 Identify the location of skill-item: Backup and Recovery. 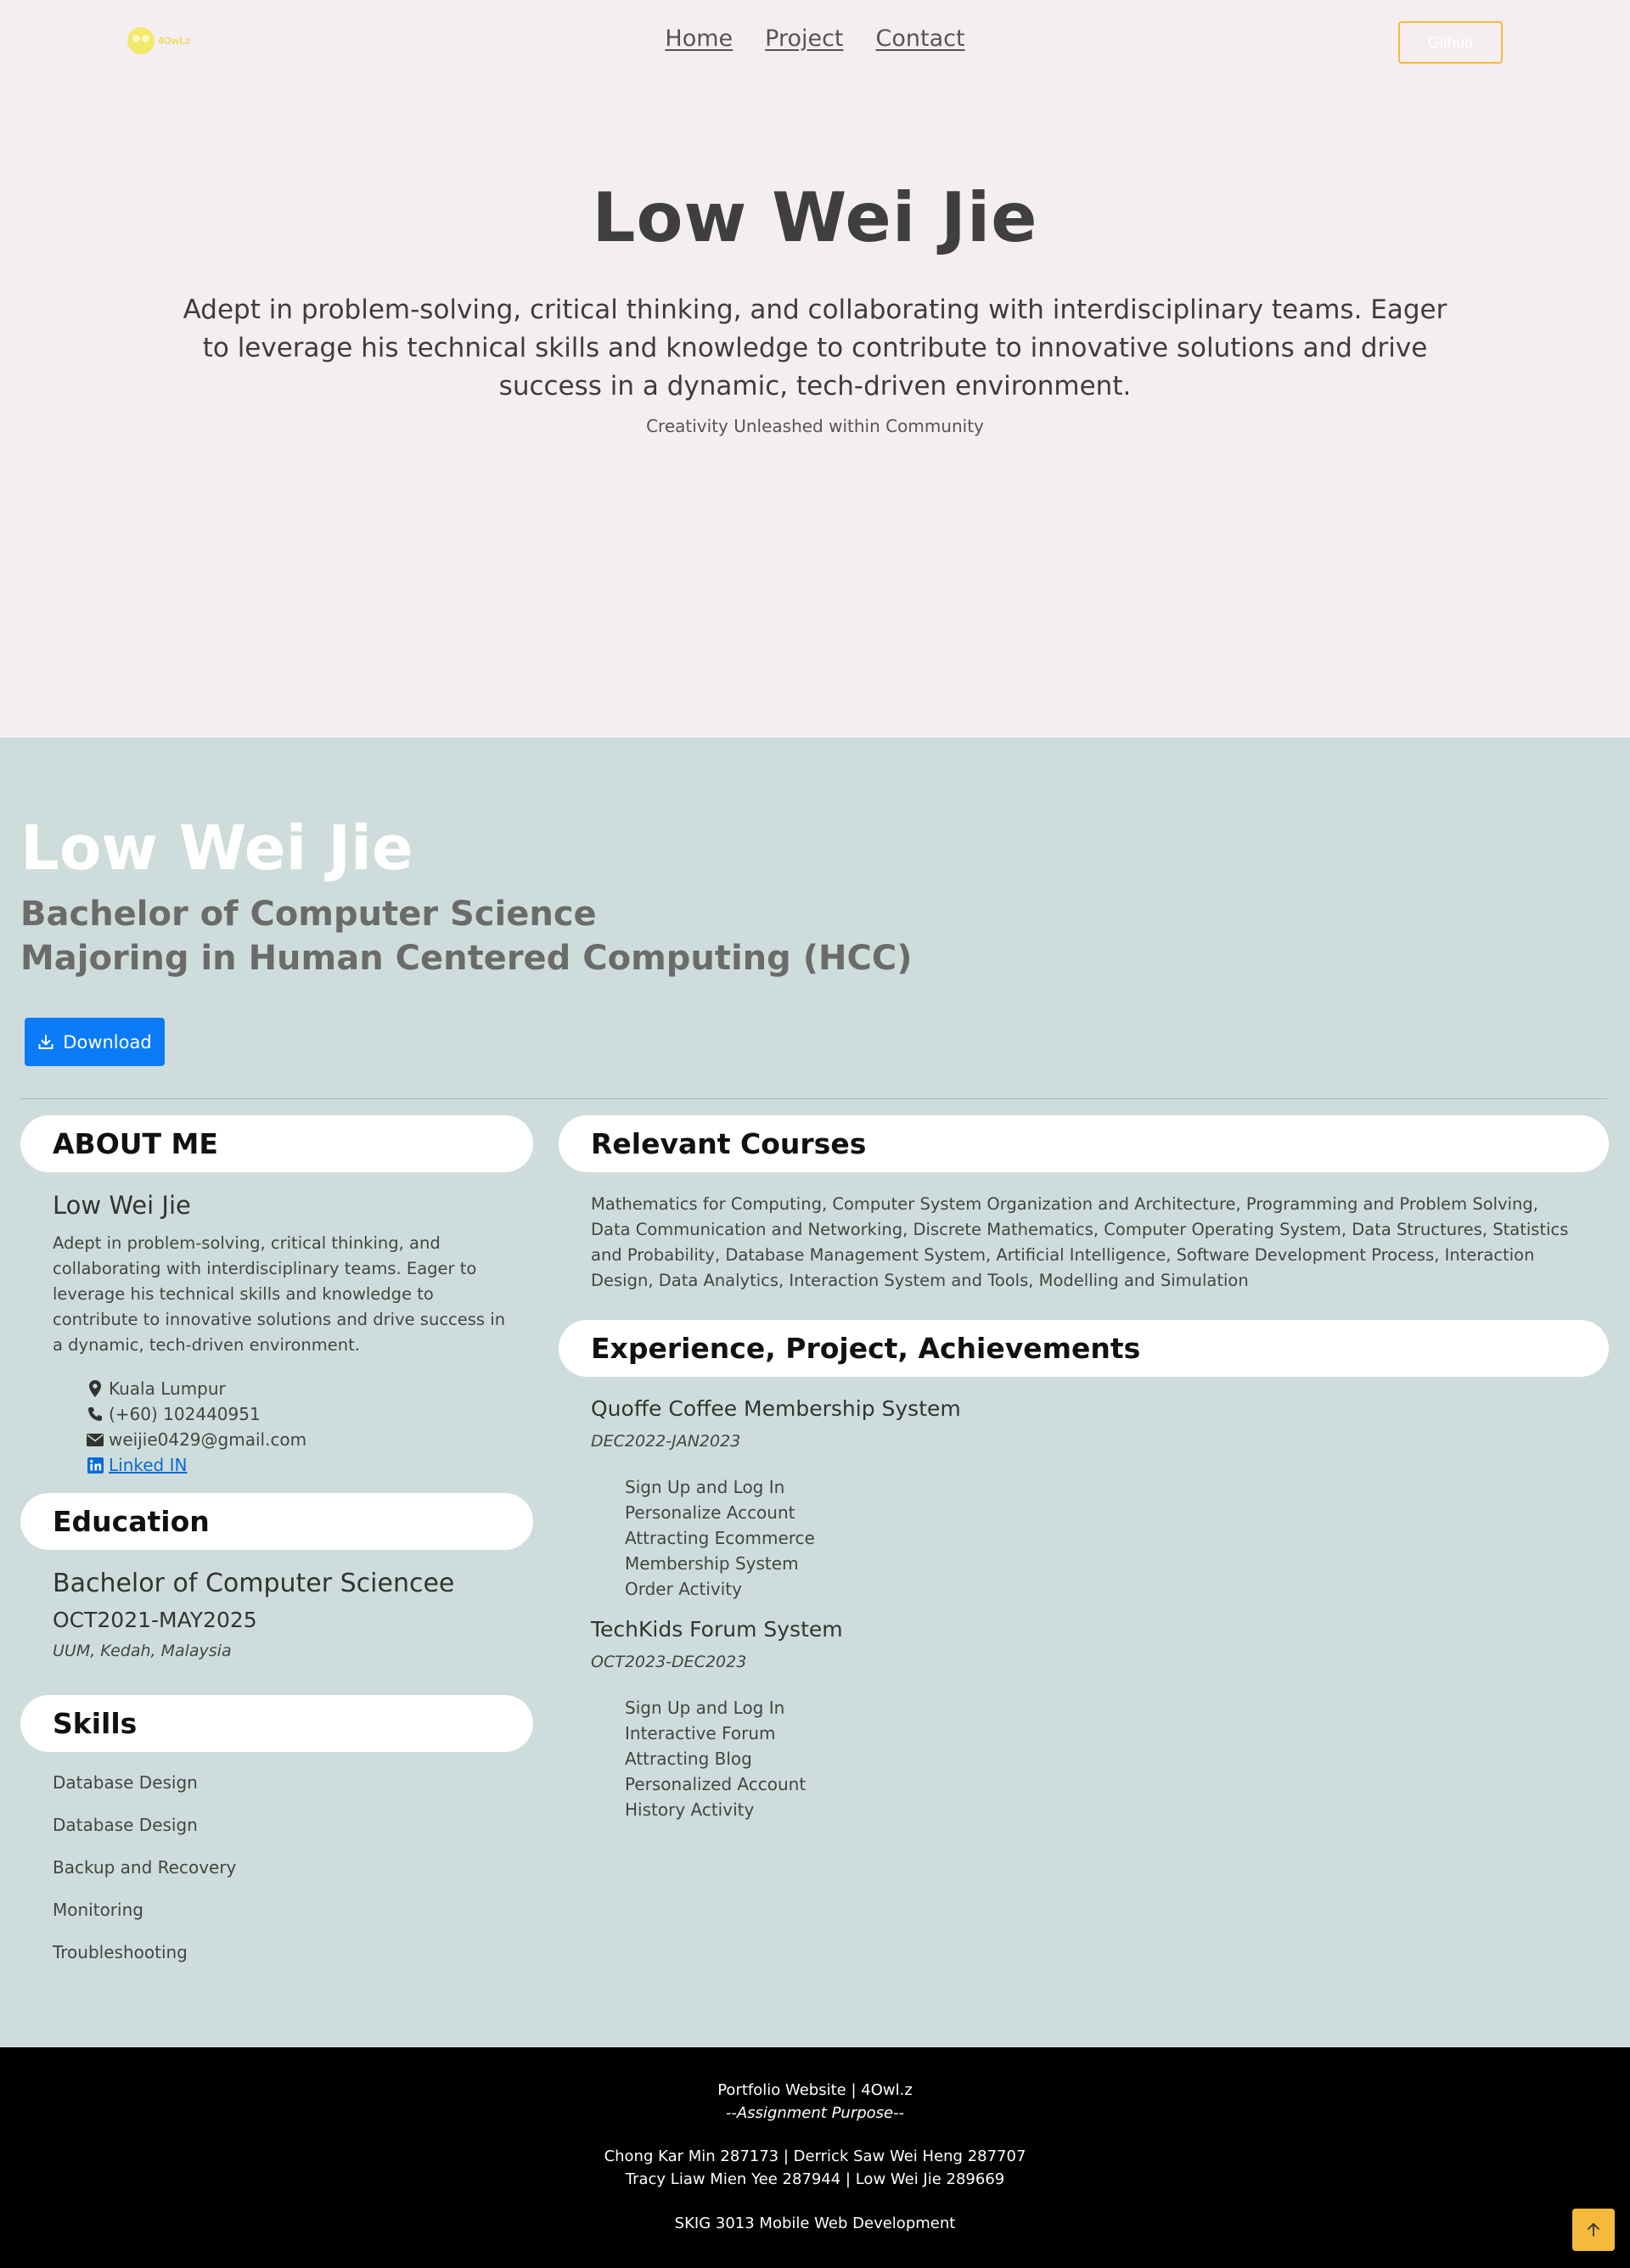
(145, 1867).